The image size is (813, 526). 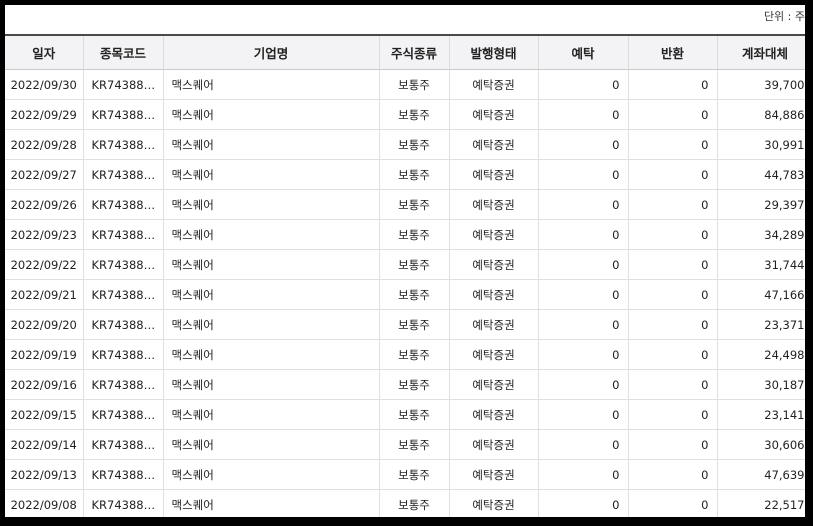 I want to click on table-row: 2022/09/15KR743880000맥스퀘어보통주예탁증권0023,141, so click(x=405, y=414).